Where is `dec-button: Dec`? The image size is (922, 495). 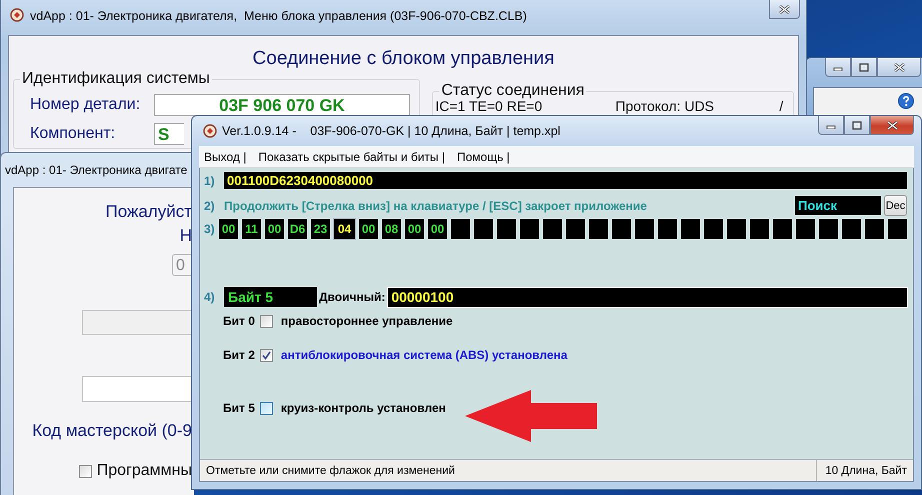 dec-button: Dec is located at coordinates (895, 205).